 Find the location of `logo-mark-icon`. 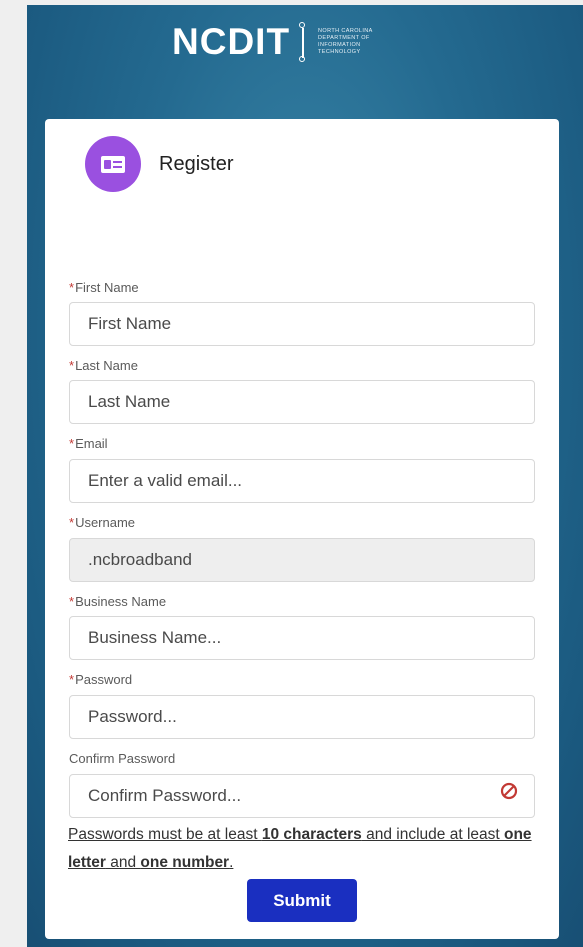

logo-mark-icon is located at coordinates (303, 42).